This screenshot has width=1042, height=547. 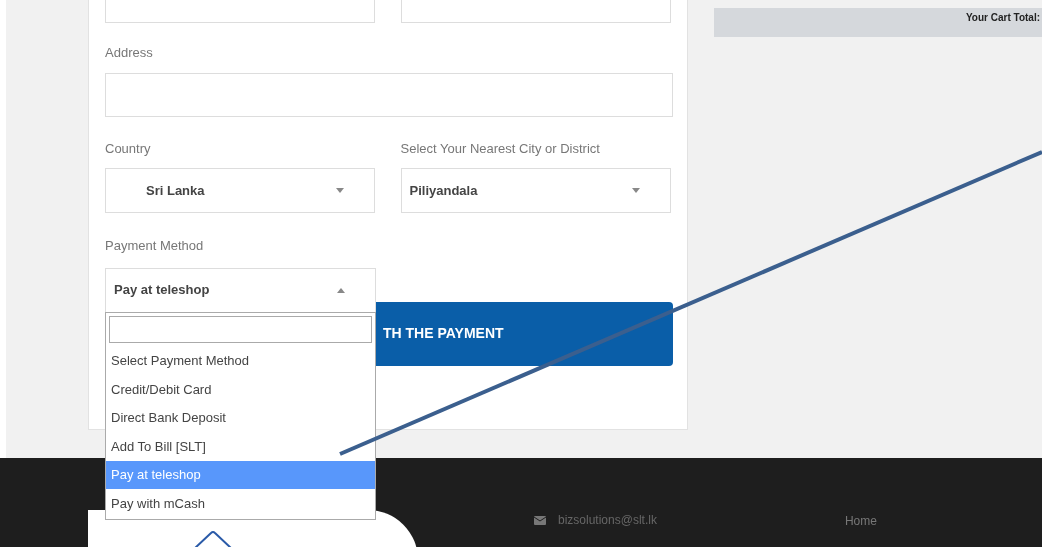 I want to click on dropdown-option: Credit/Debit Card, so click(x=240, y=389).